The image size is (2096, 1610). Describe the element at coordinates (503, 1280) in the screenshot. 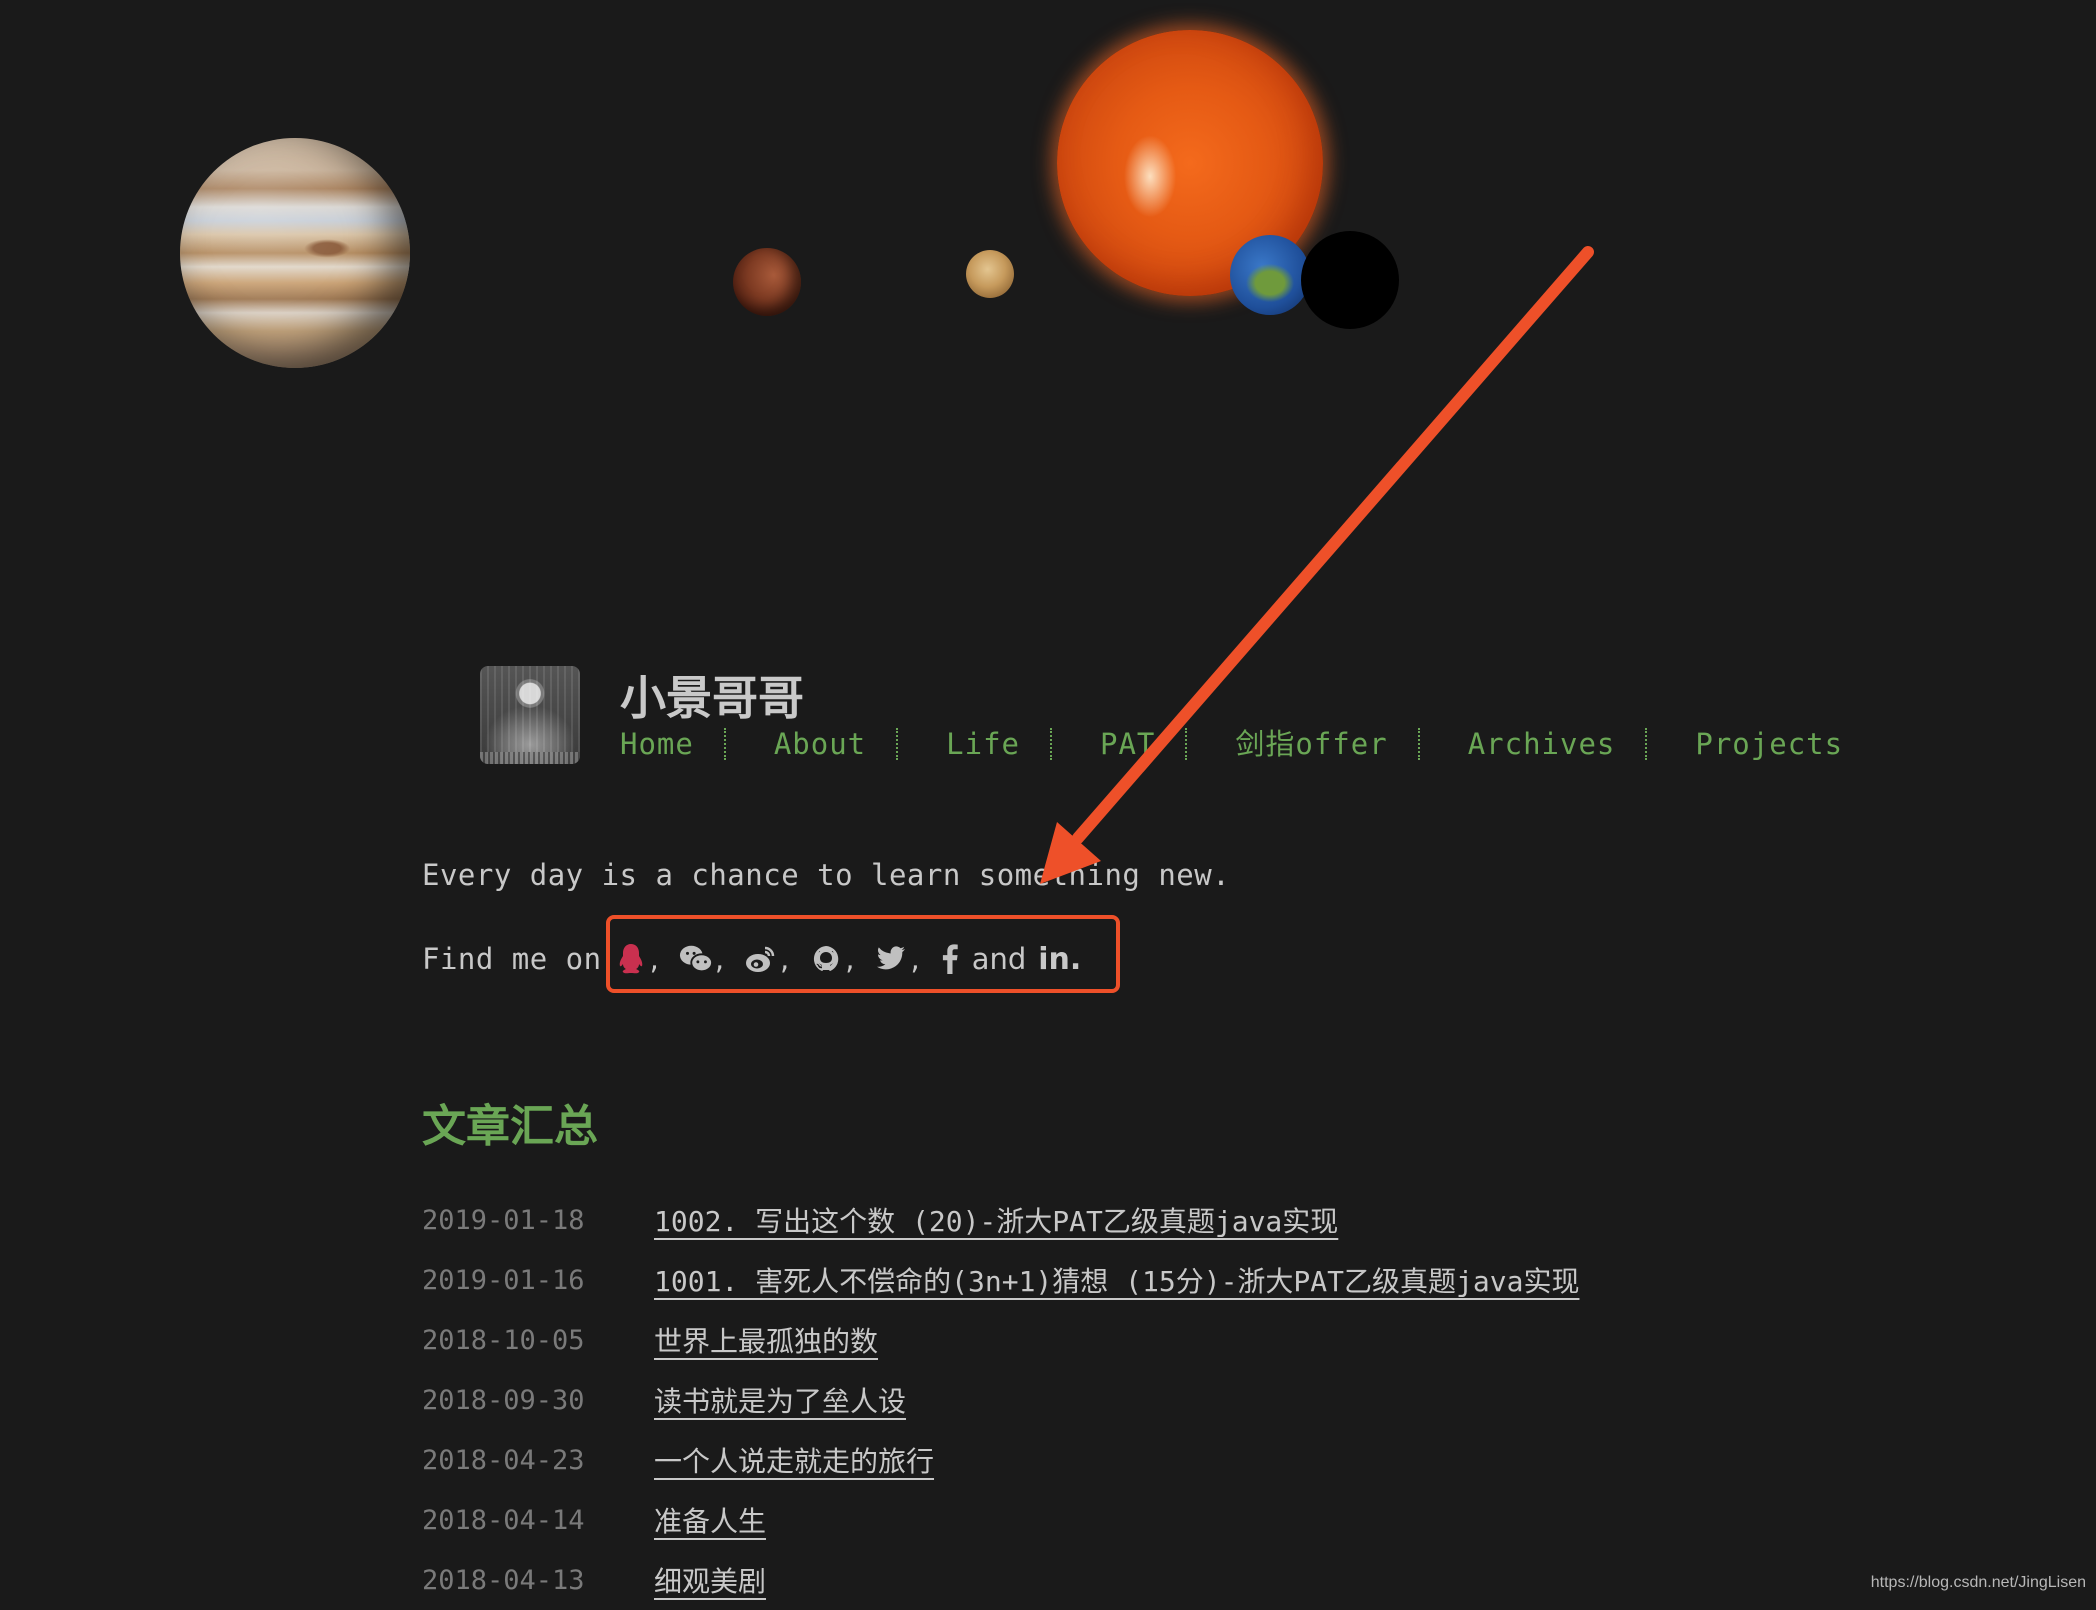

I see `post-date: 2019-01-16` at that location.